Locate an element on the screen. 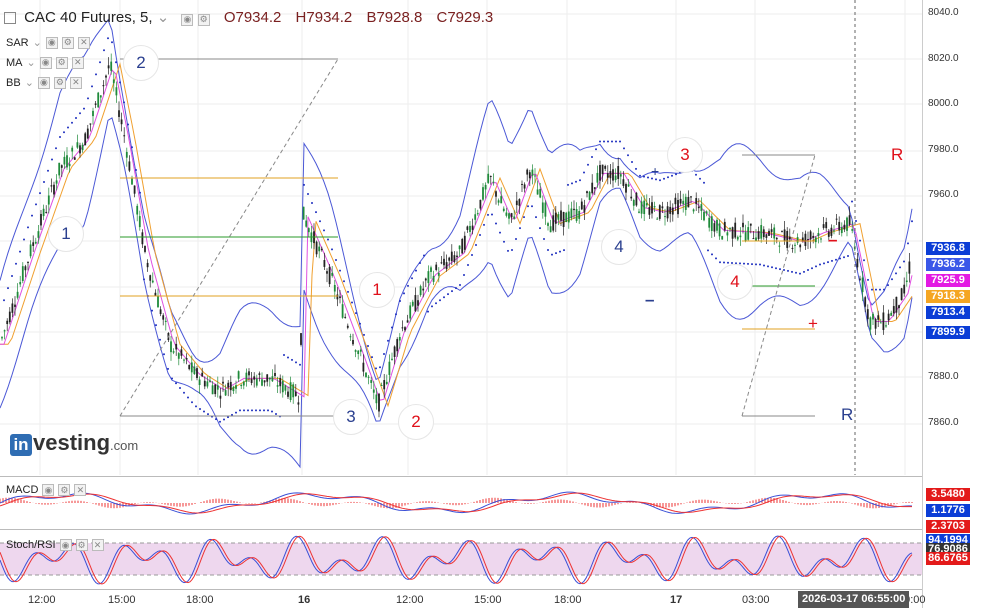 This screenshot has height=608, width=988. indicator-row-ma: MA ⌄ ◉ ⚙ ✕ is located at coordinates (45, 62).